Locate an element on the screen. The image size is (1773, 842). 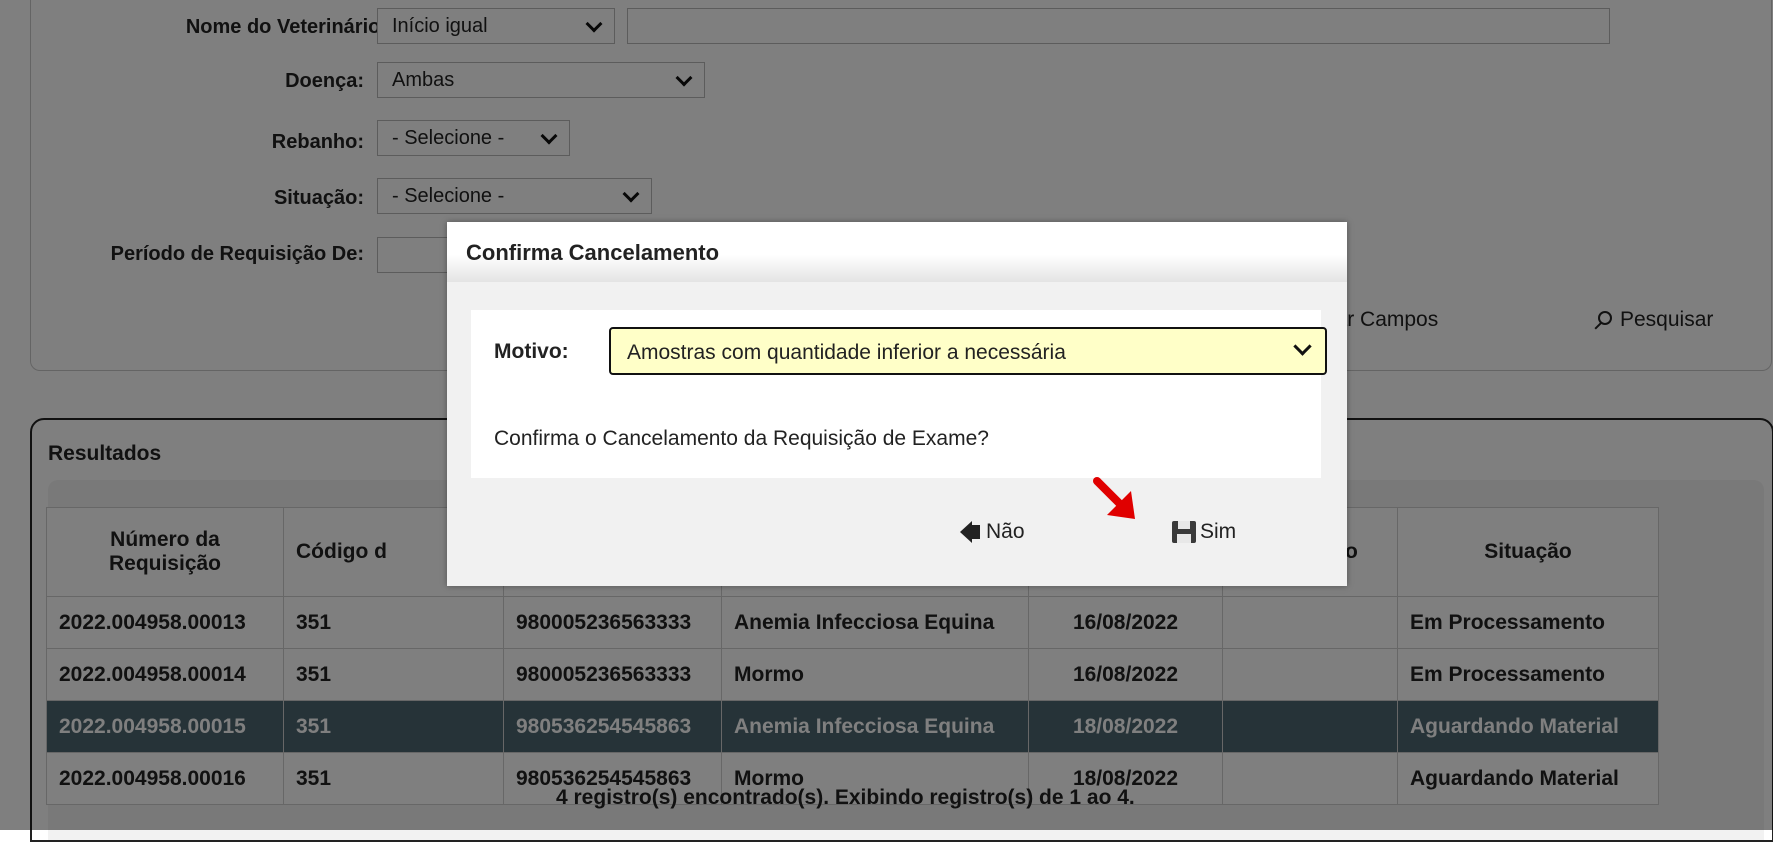
yes-button: Sim is located at coordinates (1204, 532).